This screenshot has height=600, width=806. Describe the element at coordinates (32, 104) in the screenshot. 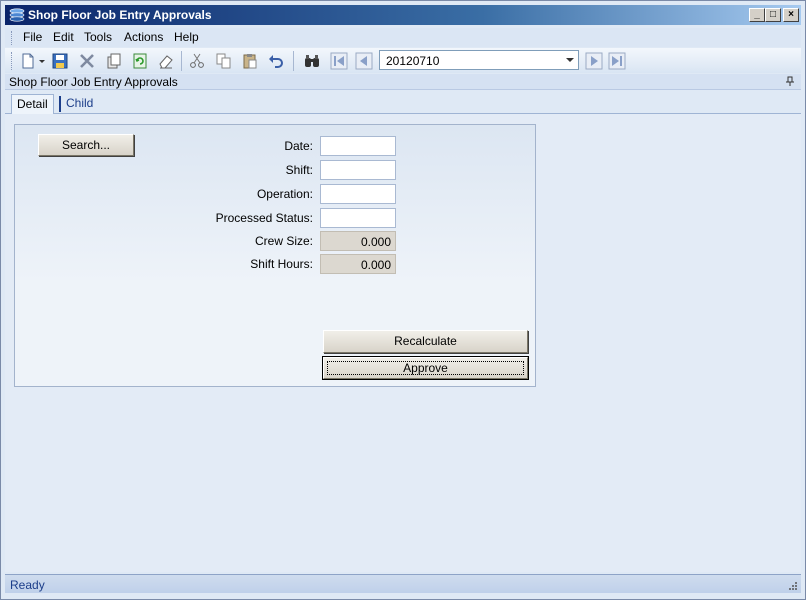

I see `tab-detail: Detail` at that location.